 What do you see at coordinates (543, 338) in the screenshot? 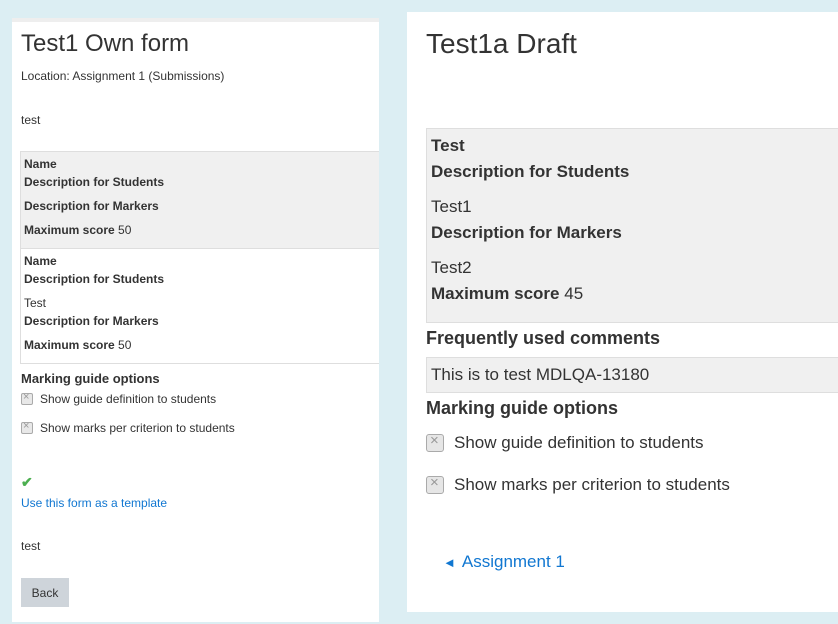
I see `comments-heading: Frequently used comments` at bounding box center [543, 338].